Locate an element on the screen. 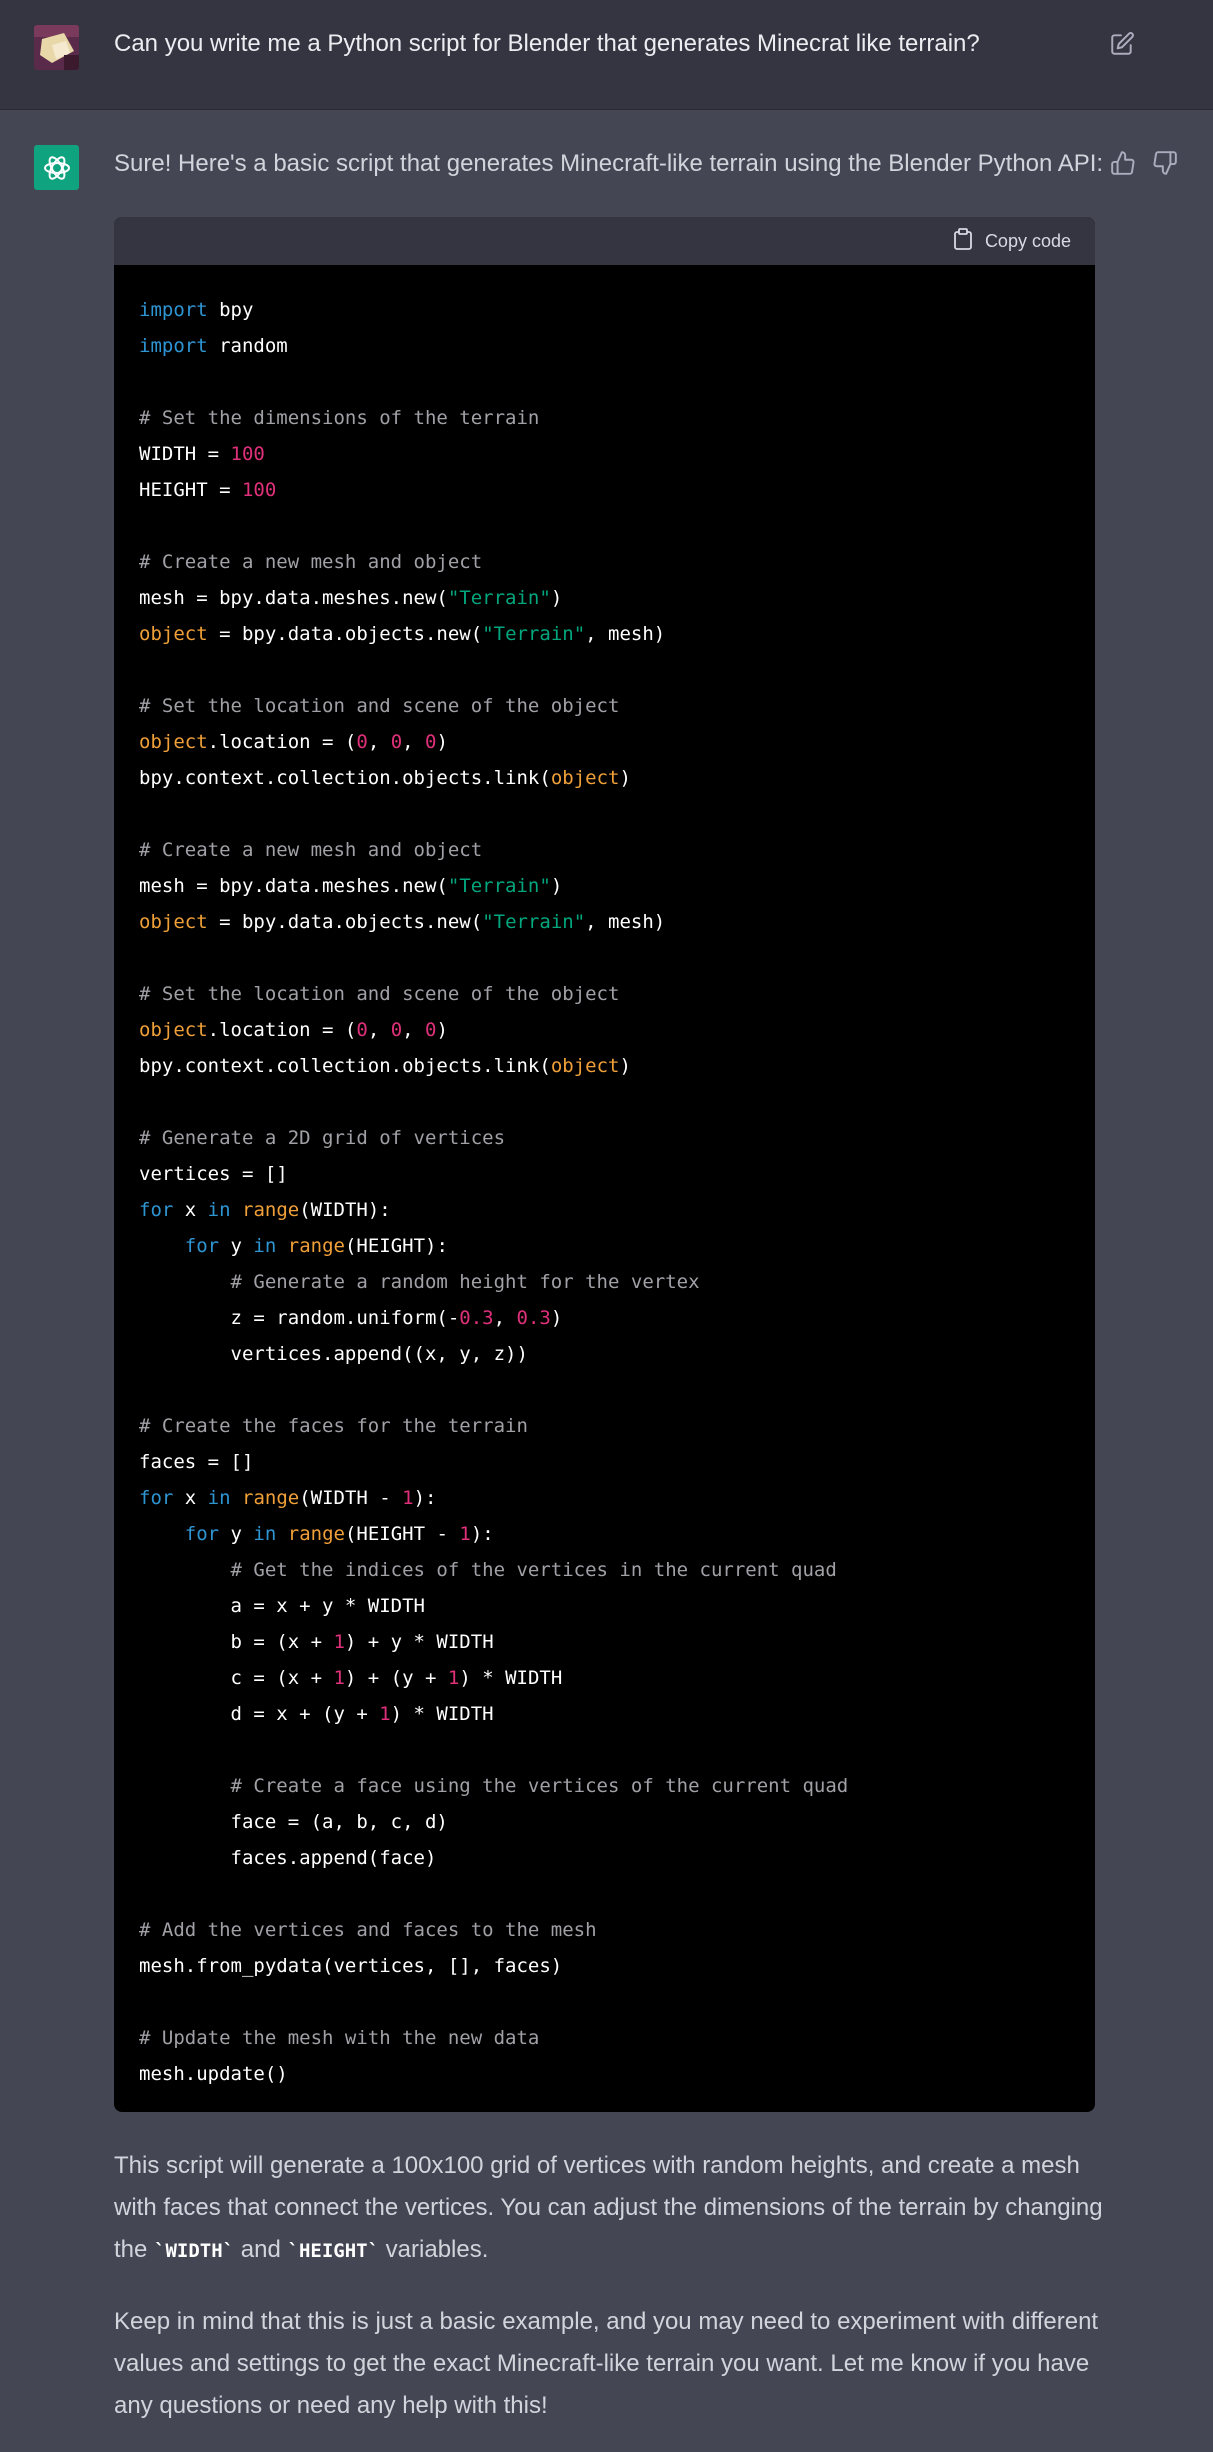 The width and height of the screenshot is (1213, 2452). clipboard-icon is located at coordinates (963, 241).